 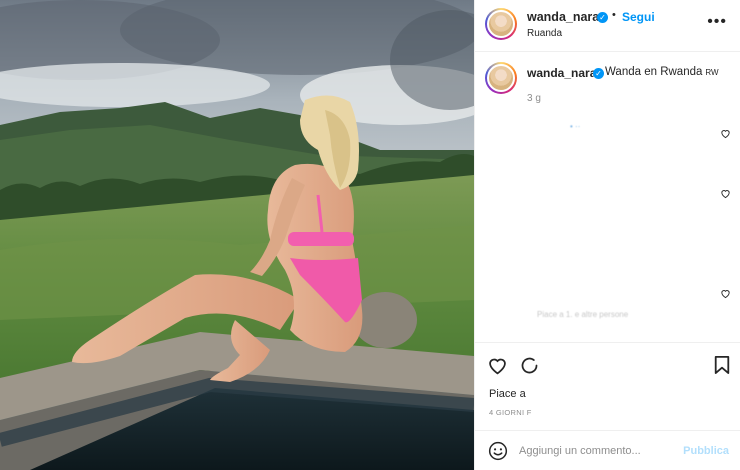 What do you see at coordinates (638, 17) in the screenshot?
I see `follow-button: Segui` at bounding box center [638, 17].